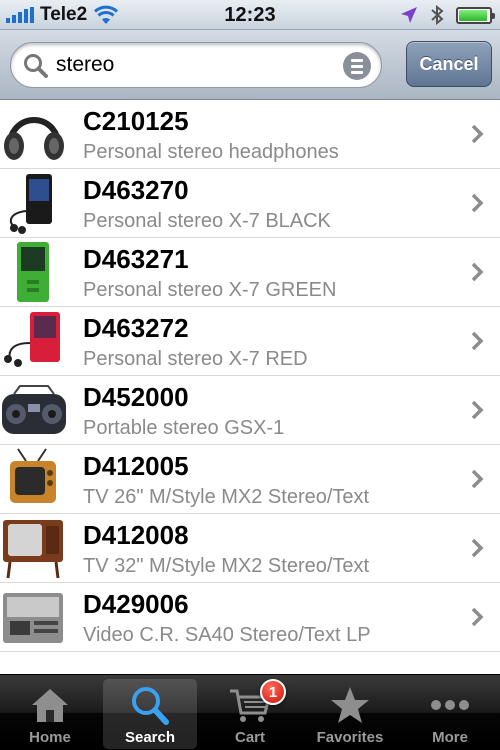  Describe the element at coordinates (450, 705) in the screenshot. I see `more-icon` at that location.